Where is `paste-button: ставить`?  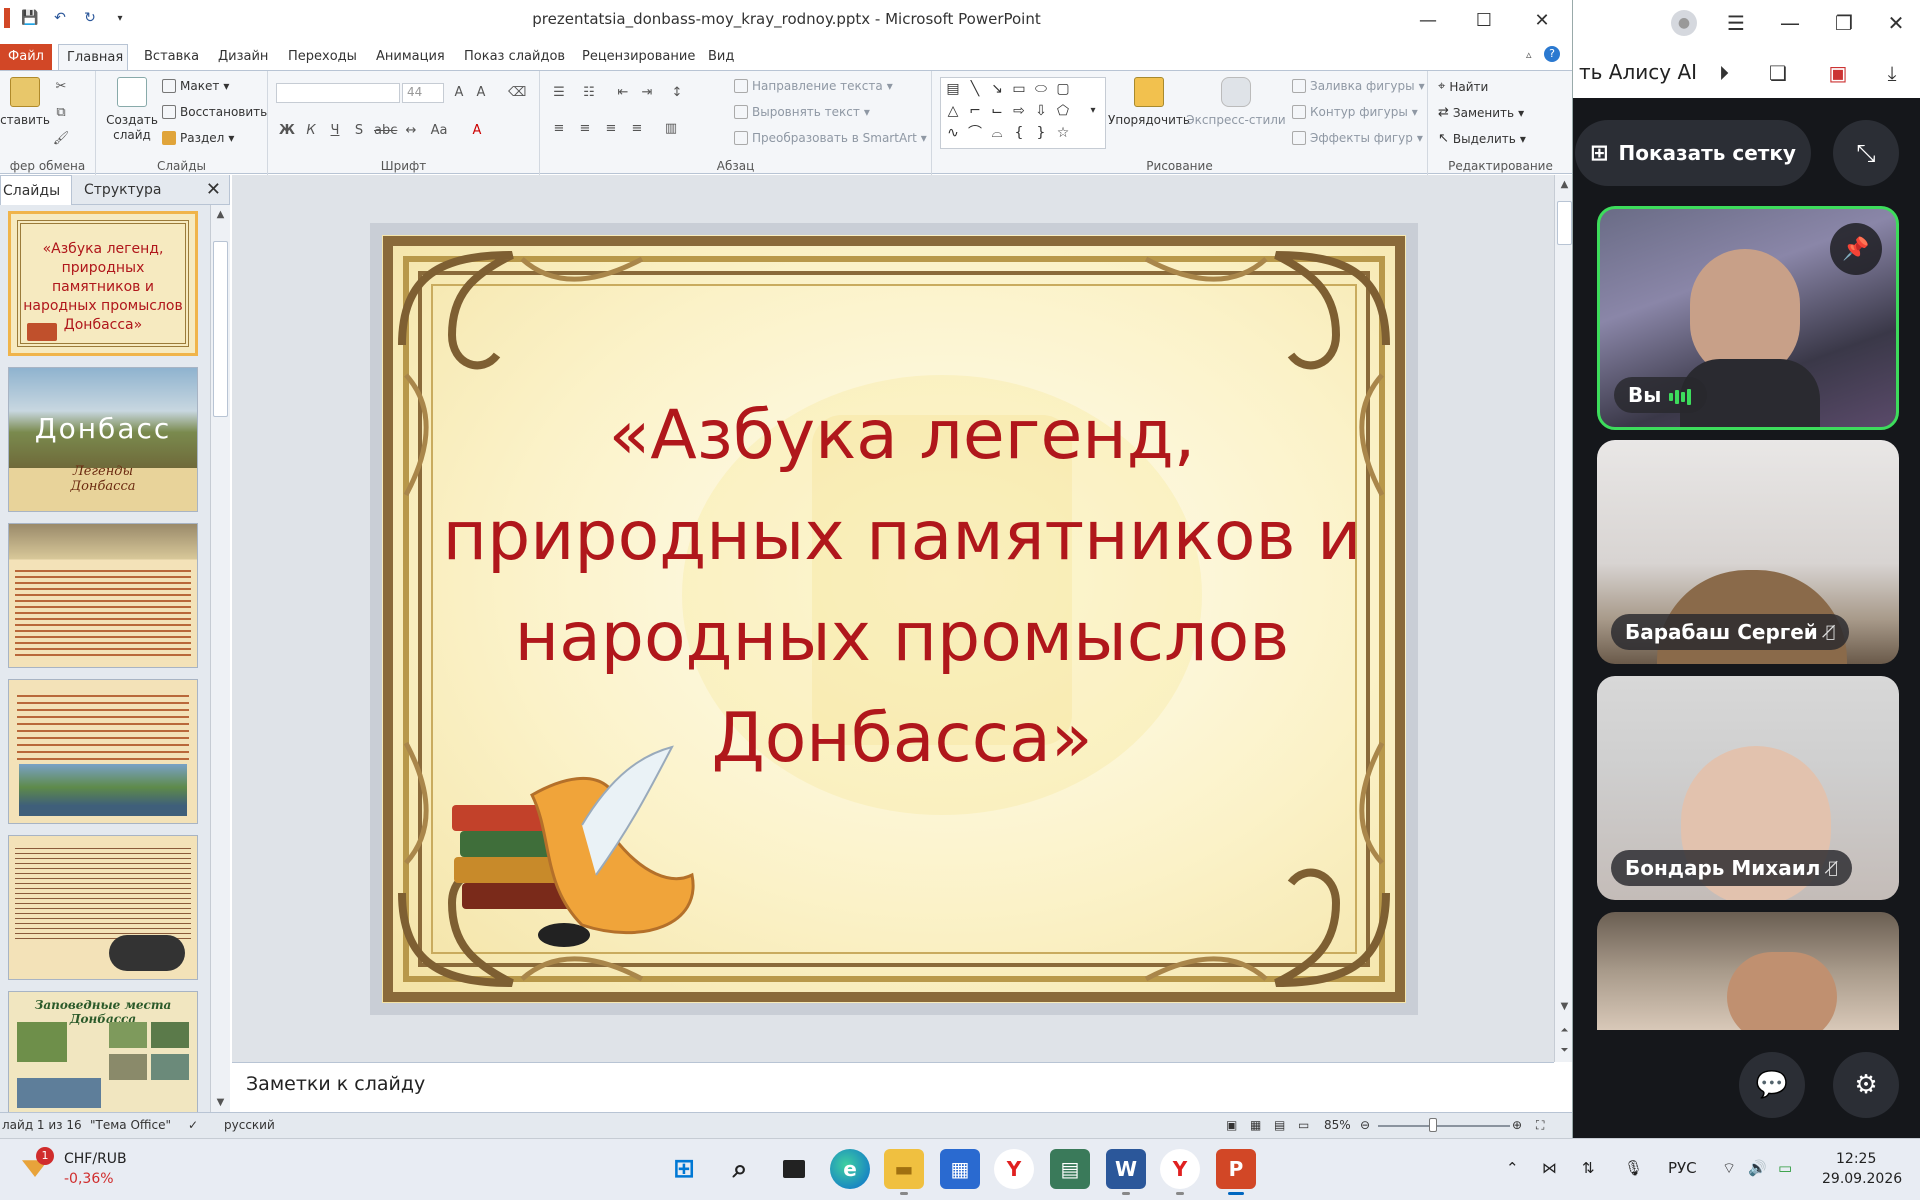 paste-button: ставить is located at coordinates (25, 102).